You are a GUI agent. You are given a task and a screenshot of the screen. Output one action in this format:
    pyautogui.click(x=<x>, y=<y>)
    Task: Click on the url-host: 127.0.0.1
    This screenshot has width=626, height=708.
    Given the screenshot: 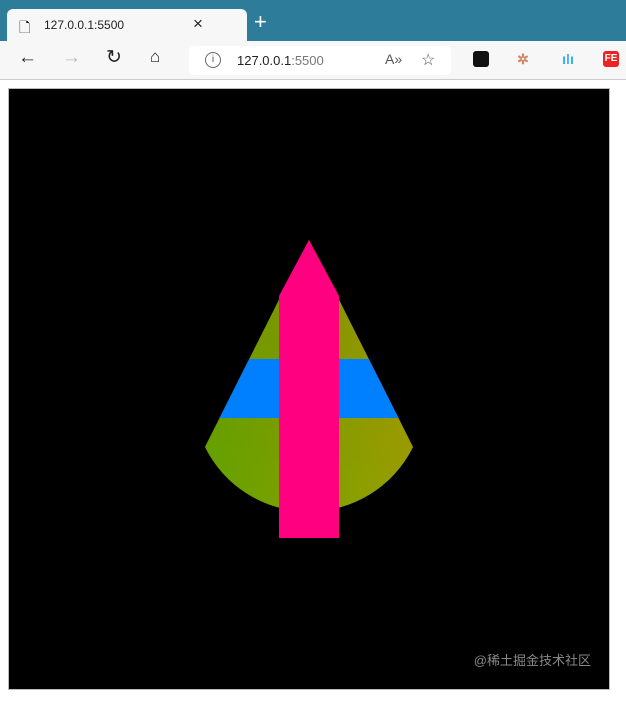 What is the action you would take?
    pyautogui.click(x=264, y=60)
    